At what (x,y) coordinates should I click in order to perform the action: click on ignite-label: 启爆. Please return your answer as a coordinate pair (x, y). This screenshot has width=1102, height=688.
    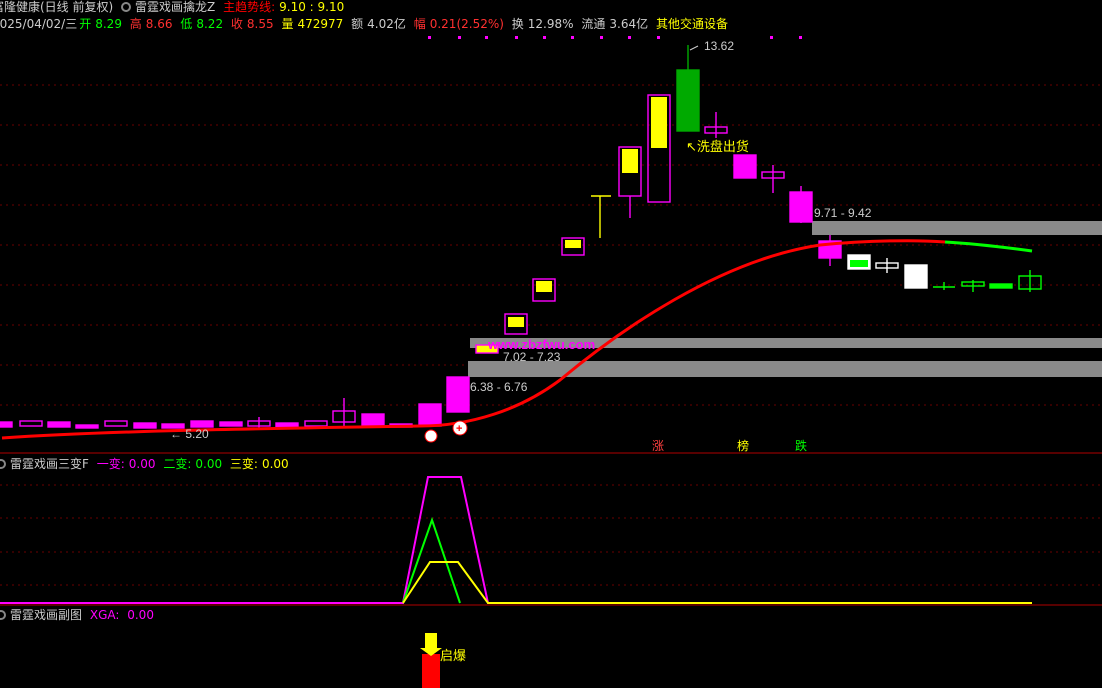
    Looking at the image, I should click on (453, 656).